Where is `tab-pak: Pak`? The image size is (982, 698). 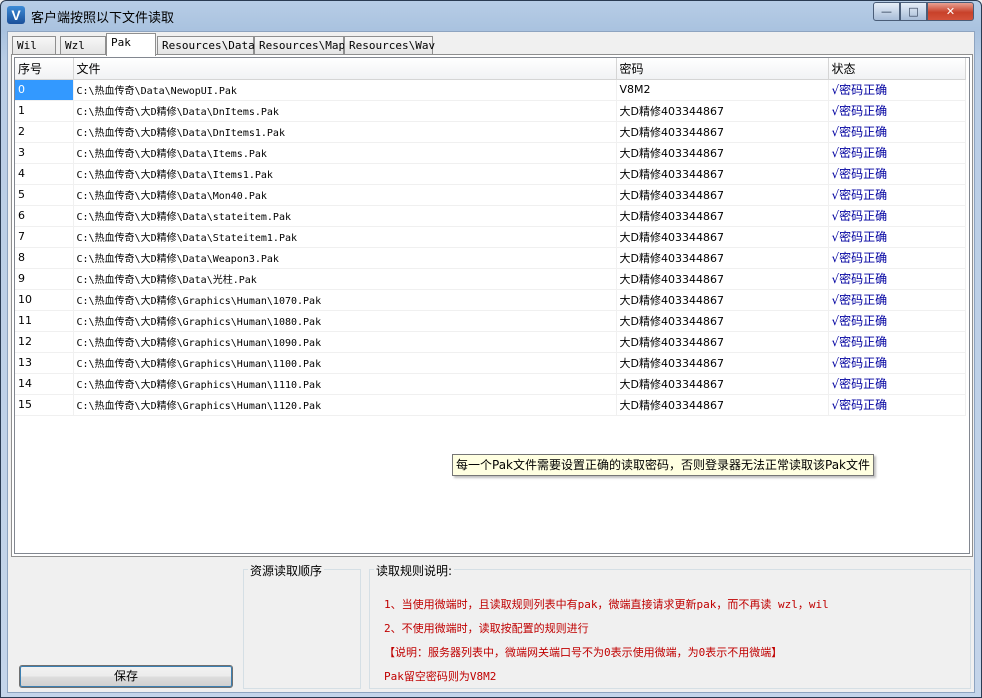 tab-pak: Pak is located at coordinates (131, 44).